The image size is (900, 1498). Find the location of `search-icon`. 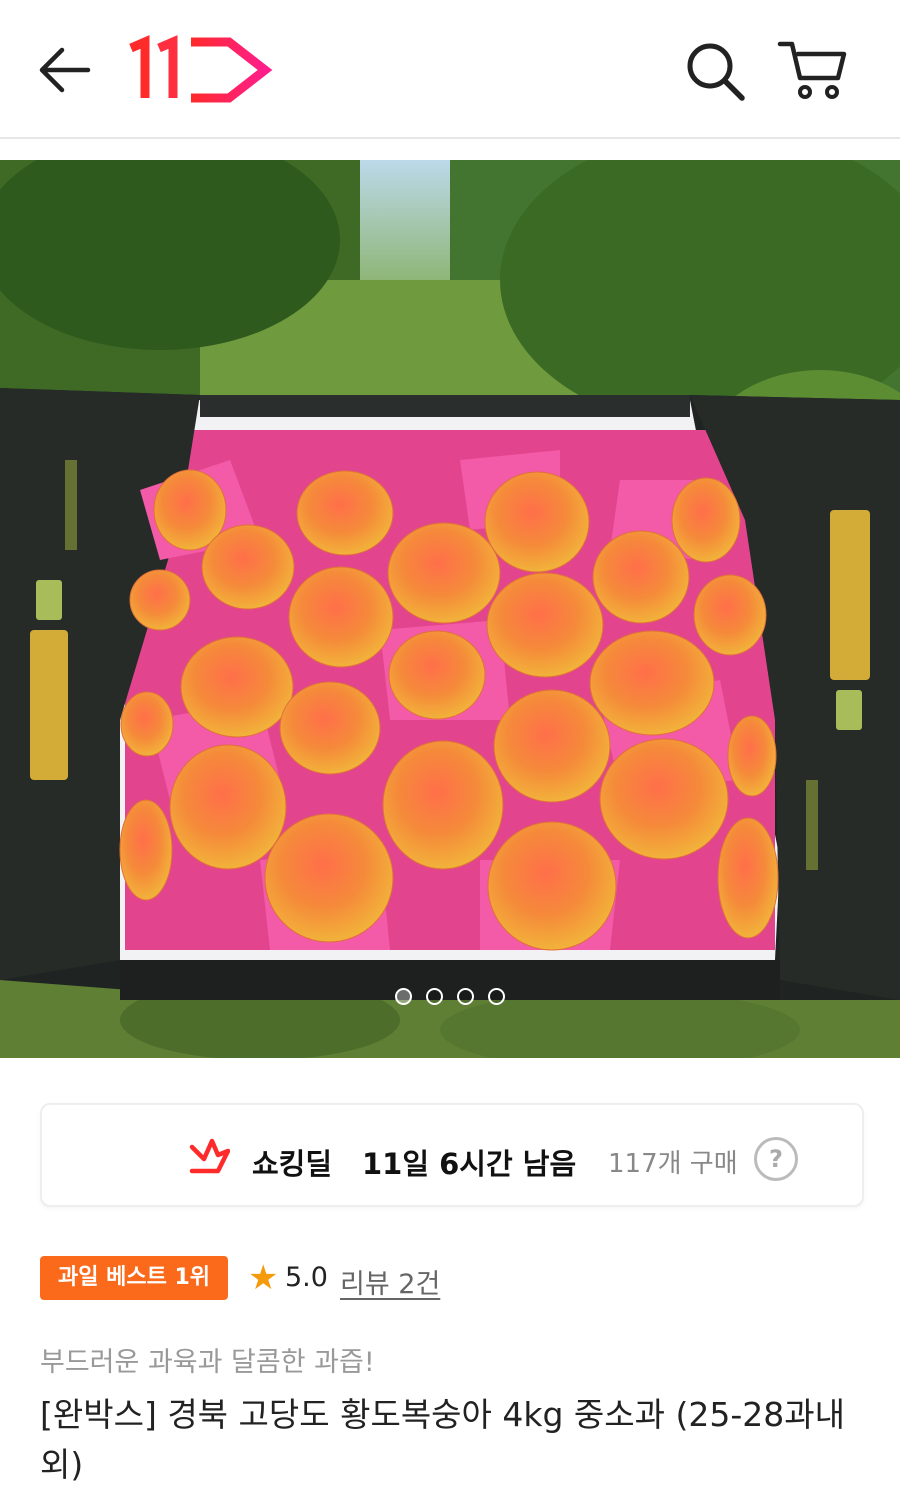

search-icon is located at coordinates (716, 72).